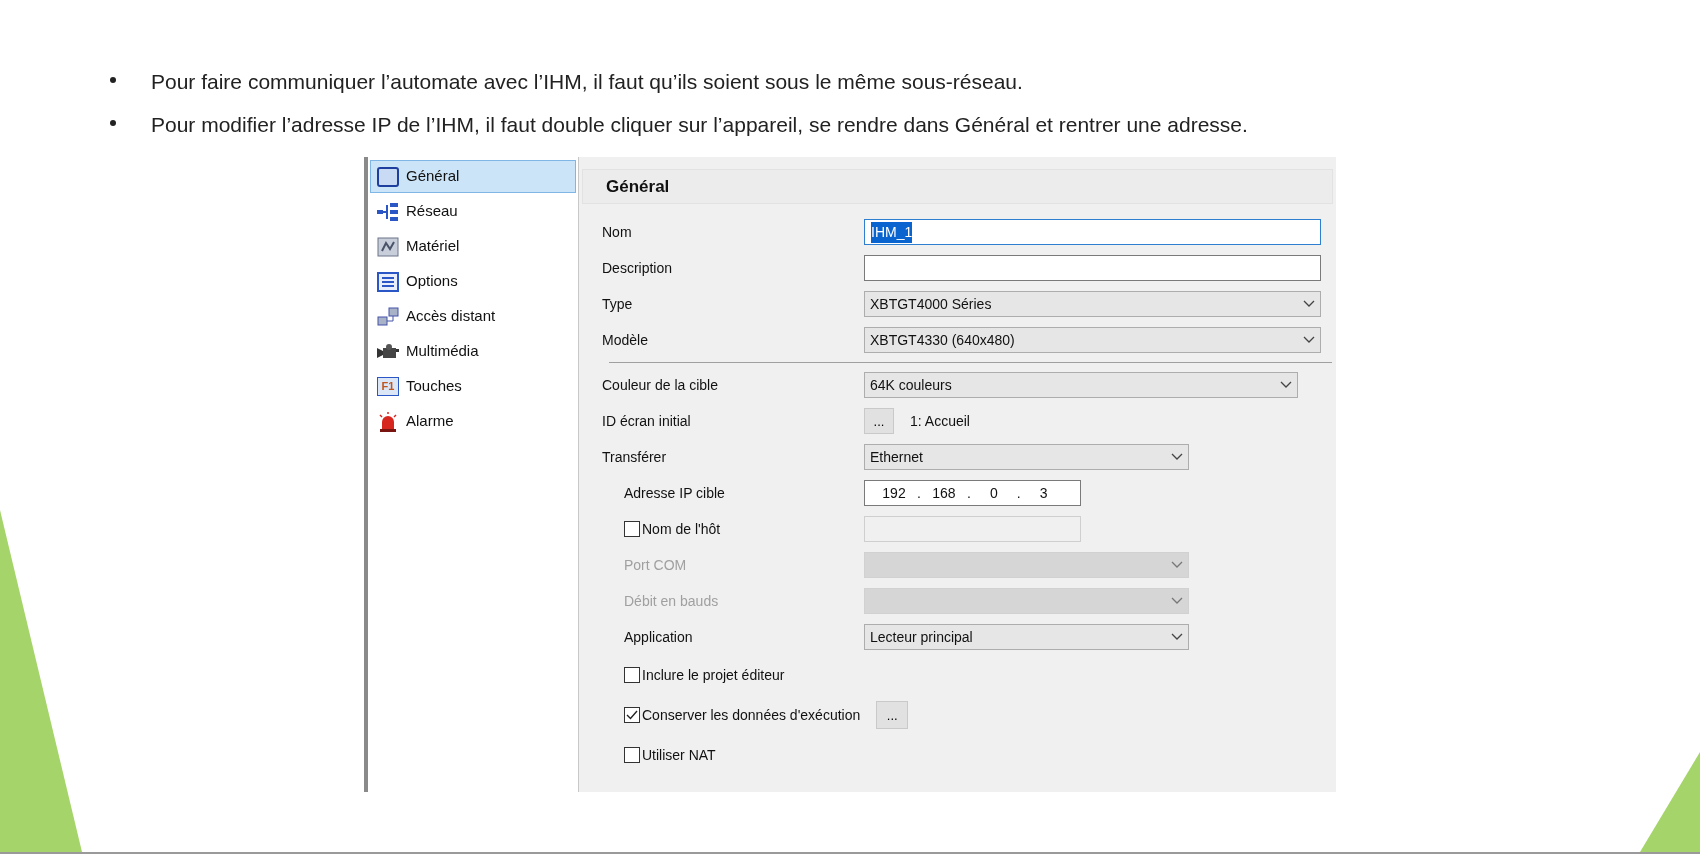 Image resolution: width=1700 pixels, height=854 pixels. Describe the element at coordinates (388, 386) in the screenshot. I see `key-icon: F1` at that location.